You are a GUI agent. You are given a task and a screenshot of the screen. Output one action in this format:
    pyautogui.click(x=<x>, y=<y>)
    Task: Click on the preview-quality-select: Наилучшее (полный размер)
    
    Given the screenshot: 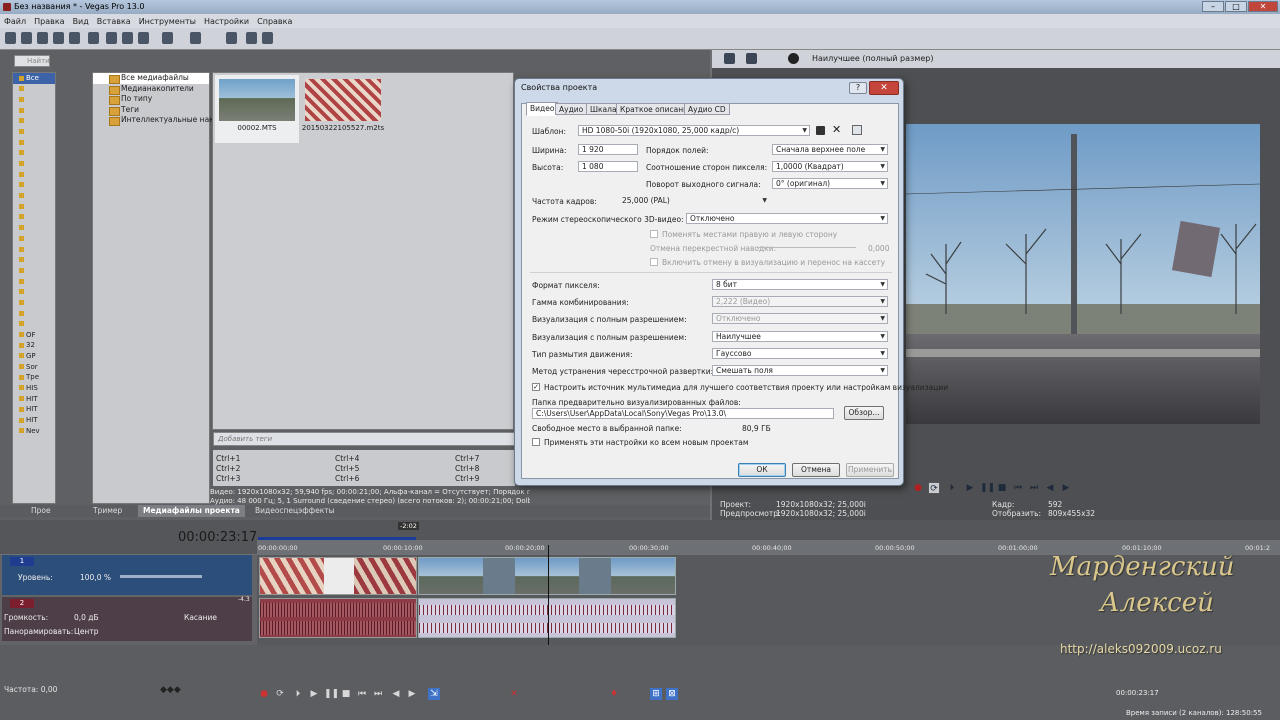 What is the action you would take?
    pyautogui.click(x=872, y=59)
    